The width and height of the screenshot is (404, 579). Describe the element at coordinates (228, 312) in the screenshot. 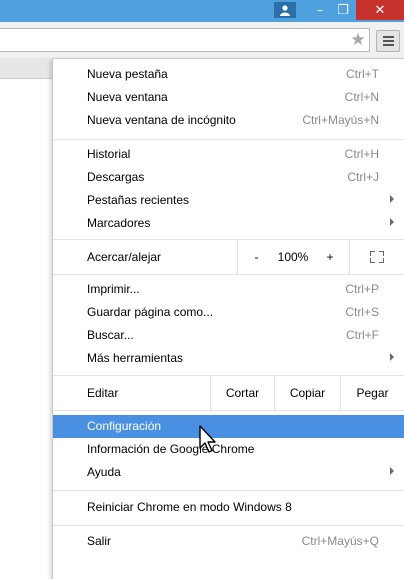

I see `menu-item-save-page: Guardar página como... Ctrl+S` at that location.